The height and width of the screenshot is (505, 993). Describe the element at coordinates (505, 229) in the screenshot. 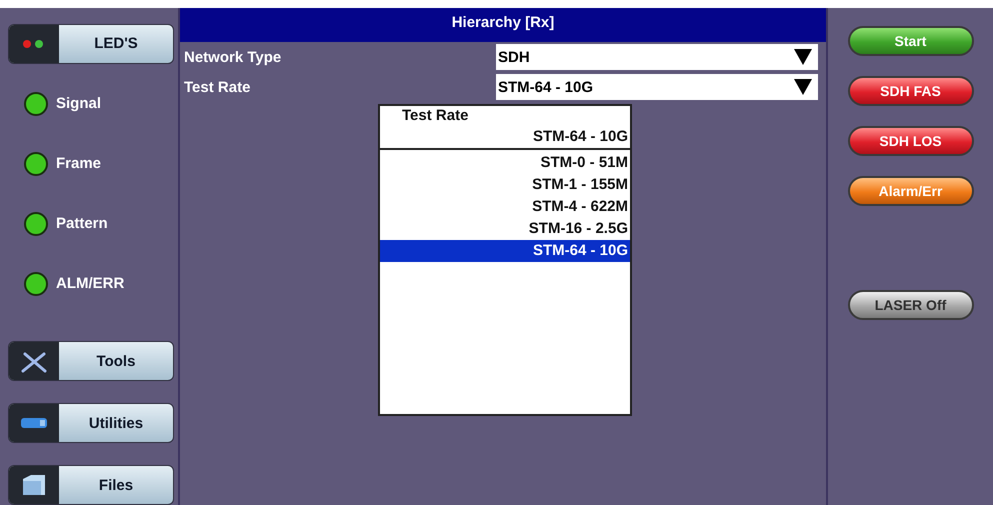

I see `list-option: STM-16 - 2.5G` at that location.